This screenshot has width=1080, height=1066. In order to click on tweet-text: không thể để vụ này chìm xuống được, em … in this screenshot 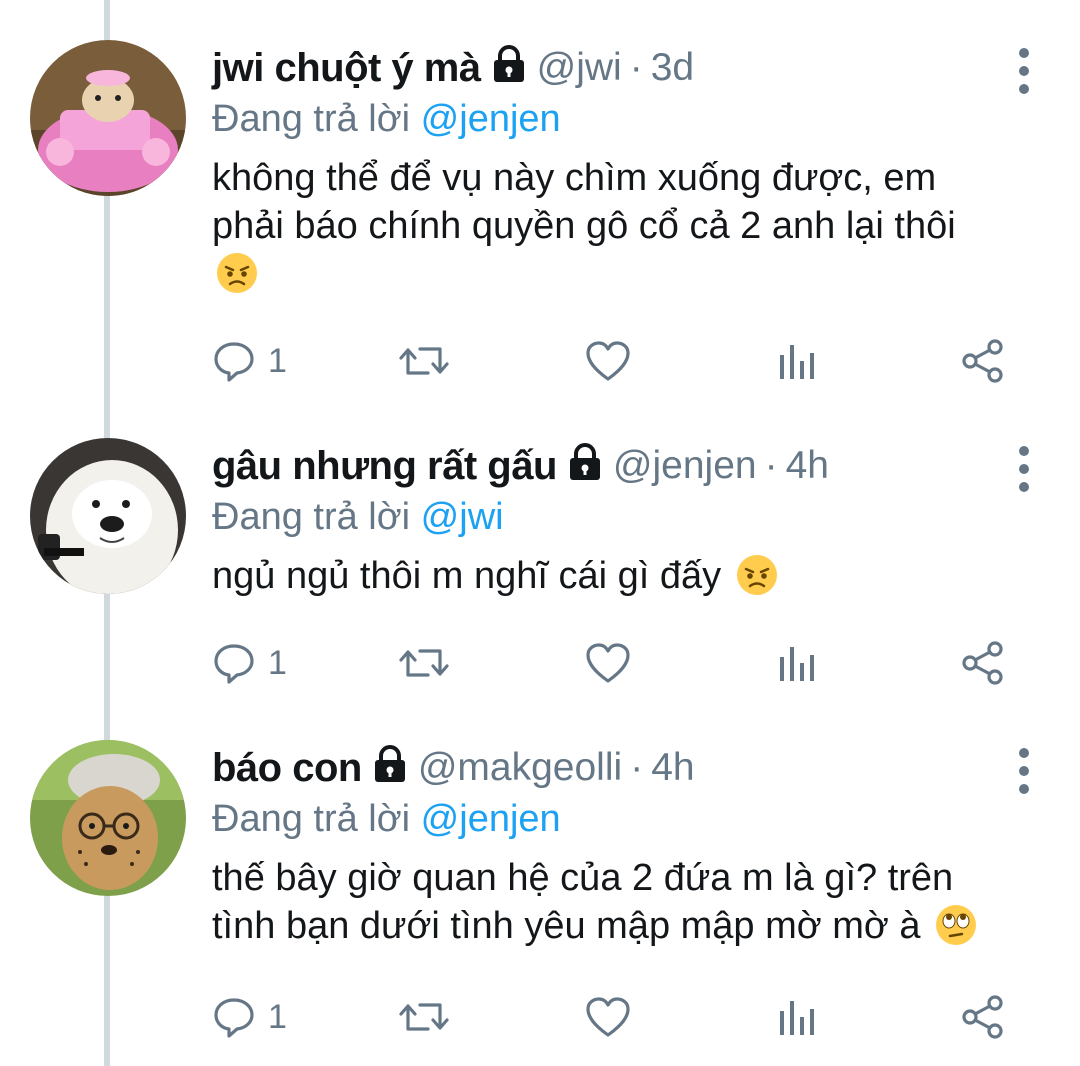, I will do `click(632, 226)`.